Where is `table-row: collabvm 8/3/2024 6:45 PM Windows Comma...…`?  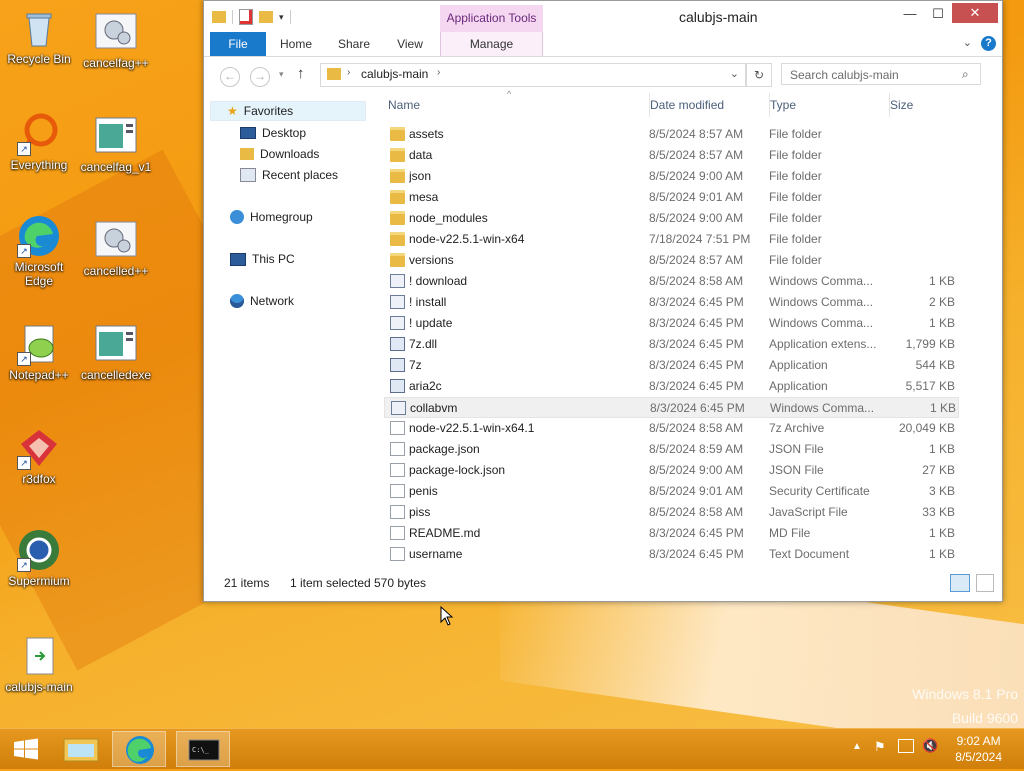 table-row: collabvm 8/3/2024 6:45 PM Windows Comma...… is located at coordinates (671, 407).